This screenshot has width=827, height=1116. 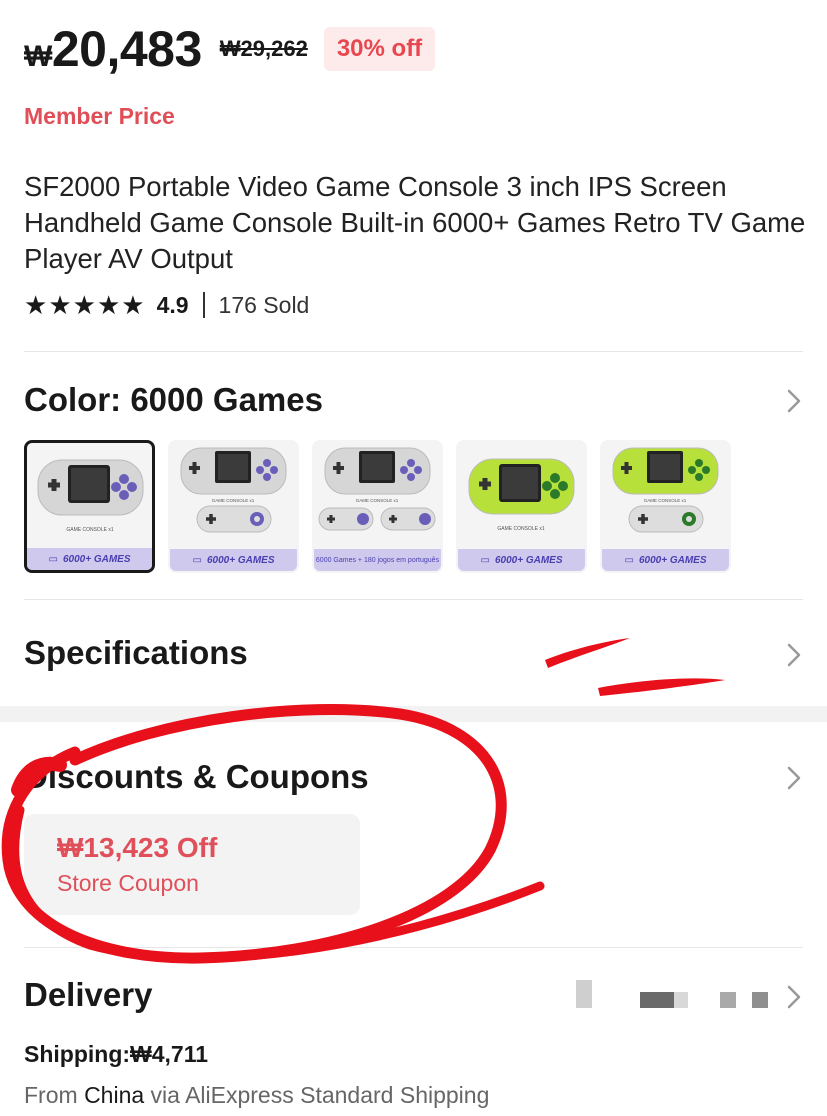 What do you see at coordinates (88, 995) in the screenshot?
I see `delivery-heading: Delivery` at bounding box center [88, 995].